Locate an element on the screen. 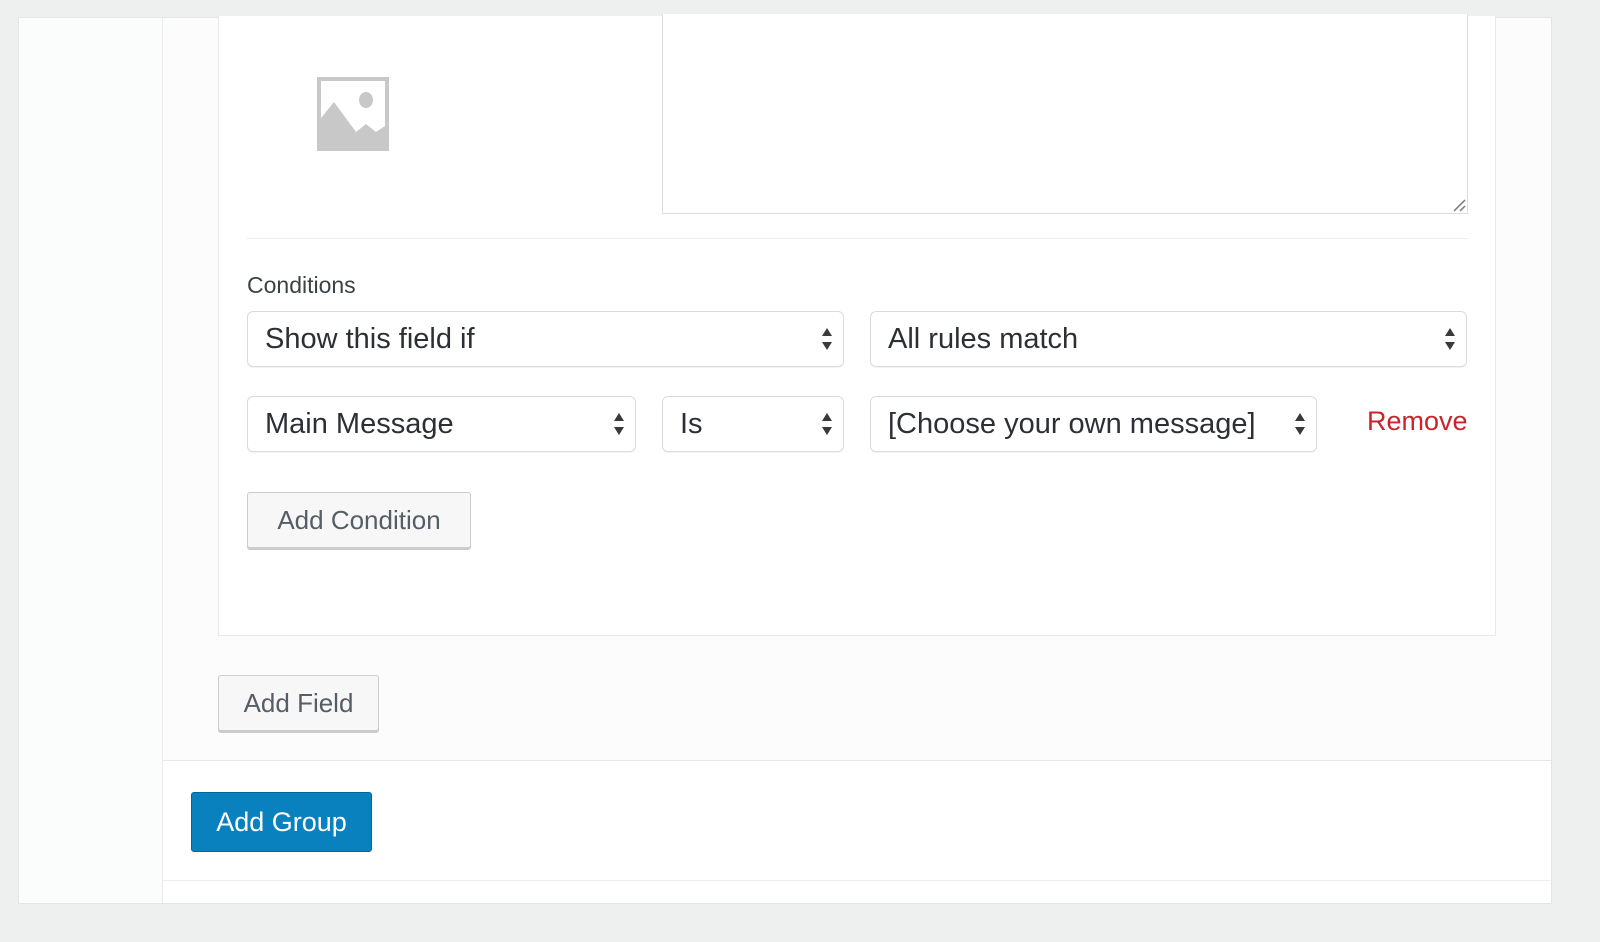 The image size is (1600, 942). rule-value-select: [Choose your own message] is located at coordinates (1093, 424).